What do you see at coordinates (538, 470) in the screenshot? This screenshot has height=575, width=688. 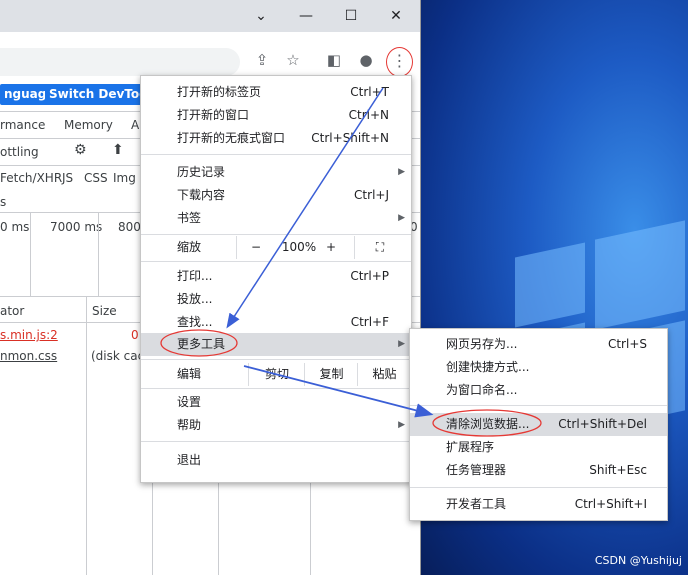 I see `submenu-item-task-manager: 任务管理器 Shift+Esc` at bounding box center [538, 470].